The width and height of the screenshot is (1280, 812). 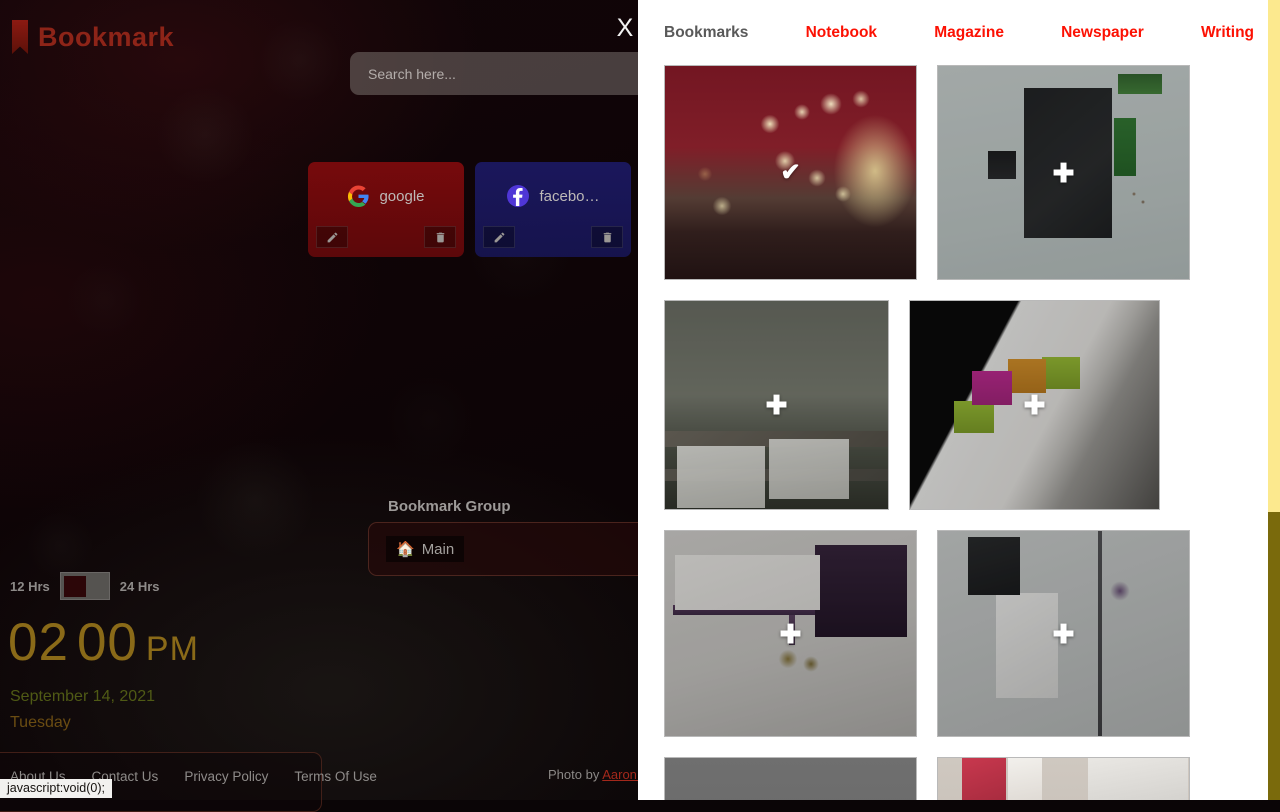 What do you see at coordinates (969, 33) in the screenshot?
I see `tab-magazine: Magazine` at bounding box center [969, 33].